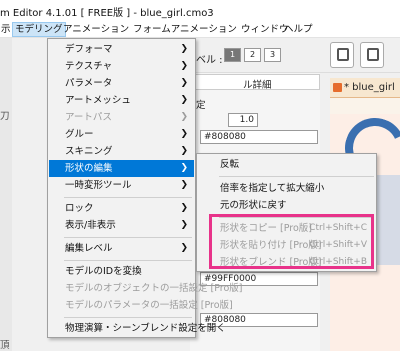  I want to click on menu-item-label: 編集レベル, so click(89, 248).